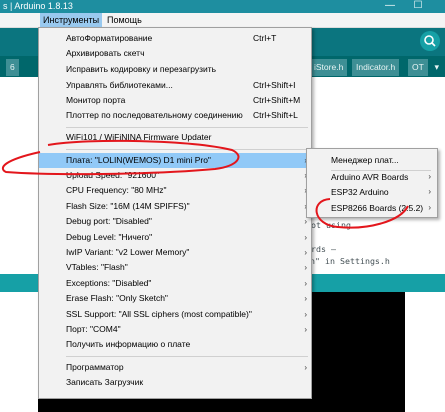 This screenshot has width=445, height=412. I want to click on menu-item-upload-speed: Upload Speed: "921600" ›, so click(175, 175).